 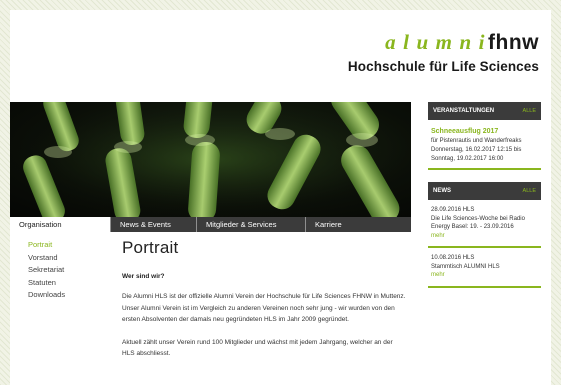 I want to click on events-all-link: ALLE, so click(x=529, y=111).